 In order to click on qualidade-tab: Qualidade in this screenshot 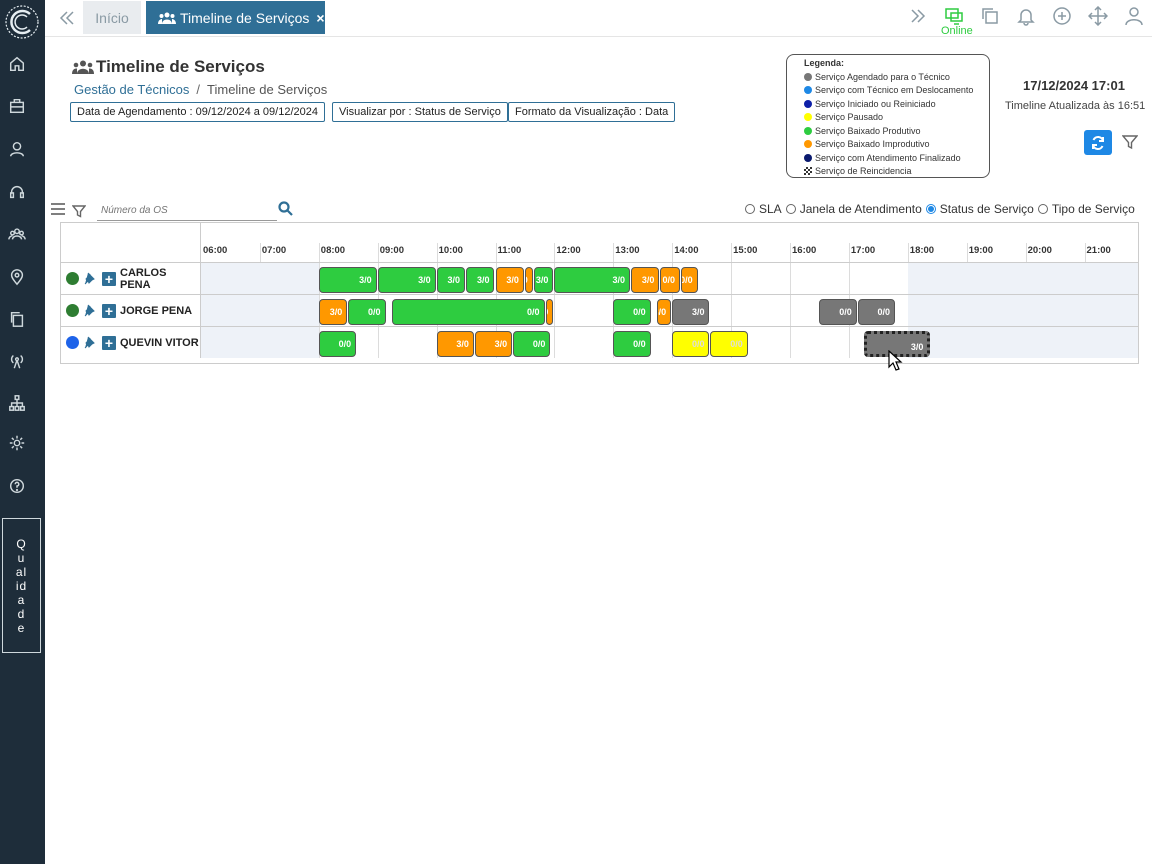, I will do `click(21, 585)`.